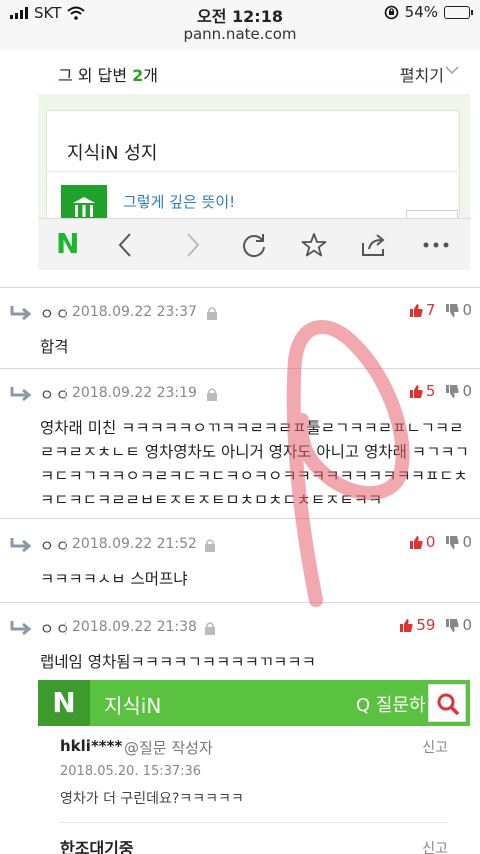 The height and width of the screenshot is (854, 480). What do you see at coordinates (168, 748) in the screenshot?
I see `kin-user-role: @질문 작성자` at bounding box center [168, 748].